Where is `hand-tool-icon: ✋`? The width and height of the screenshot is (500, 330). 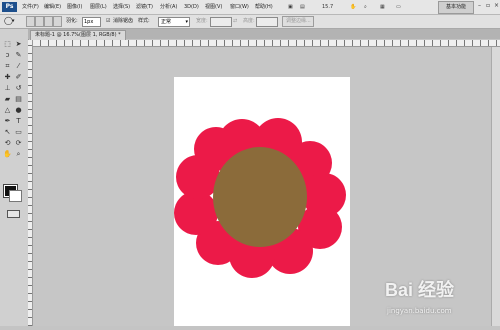 hand-tool-icon: ✋ is located at coordinates (7, 154).